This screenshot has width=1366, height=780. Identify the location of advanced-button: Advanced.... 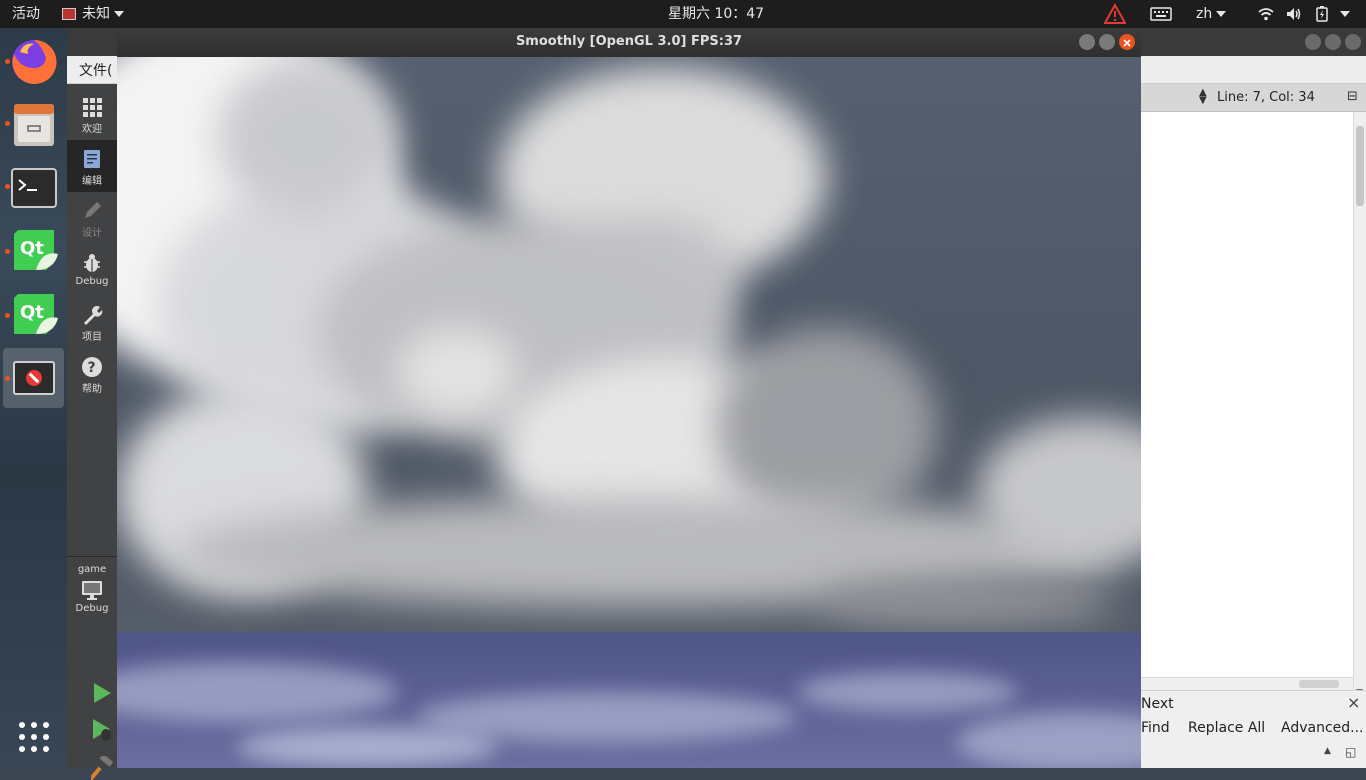
(1322, 728).